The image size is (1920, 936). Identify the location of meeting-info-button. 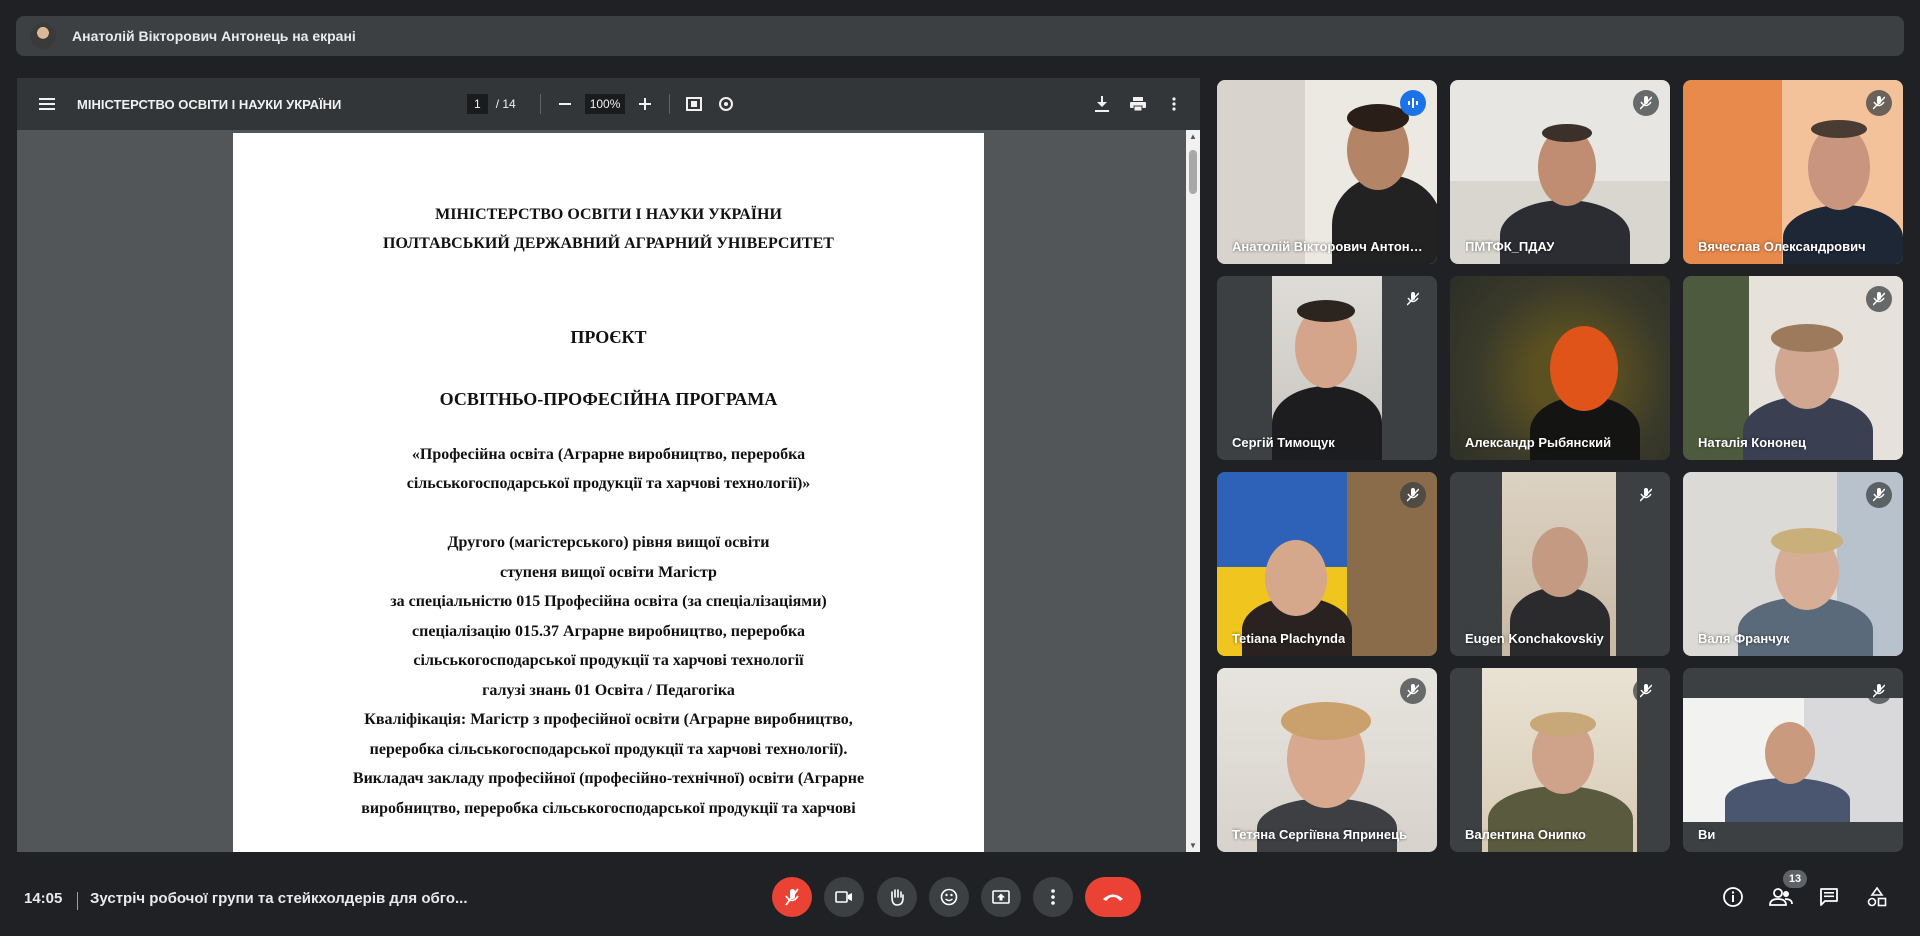
(1733, 897).